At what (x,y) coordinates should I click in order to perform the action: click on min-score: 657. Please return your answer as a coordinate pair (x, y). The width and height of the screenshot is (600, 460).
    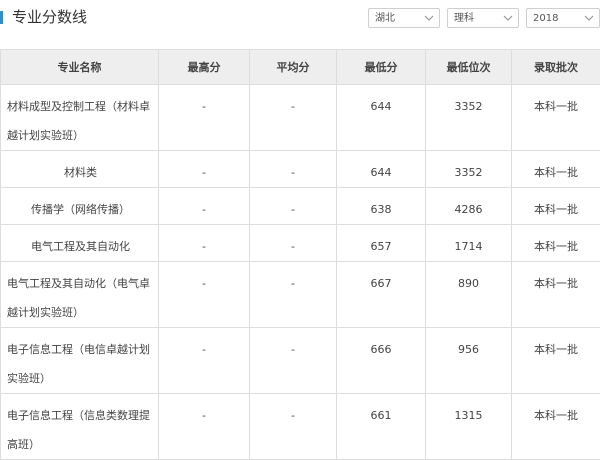
    Looking at the image, I should click on (381, 243).